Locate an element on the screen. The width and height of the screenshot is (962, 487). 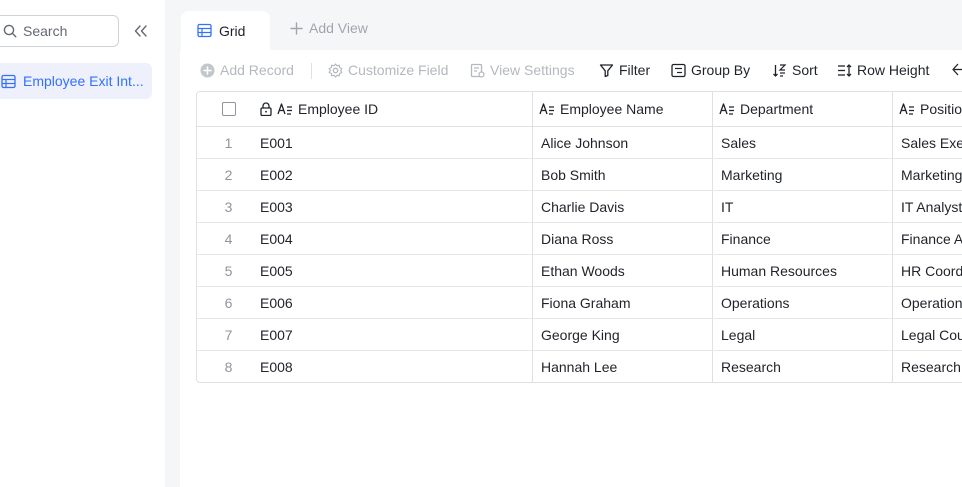
filter-button: Filter is located at coordinates (624, 70).